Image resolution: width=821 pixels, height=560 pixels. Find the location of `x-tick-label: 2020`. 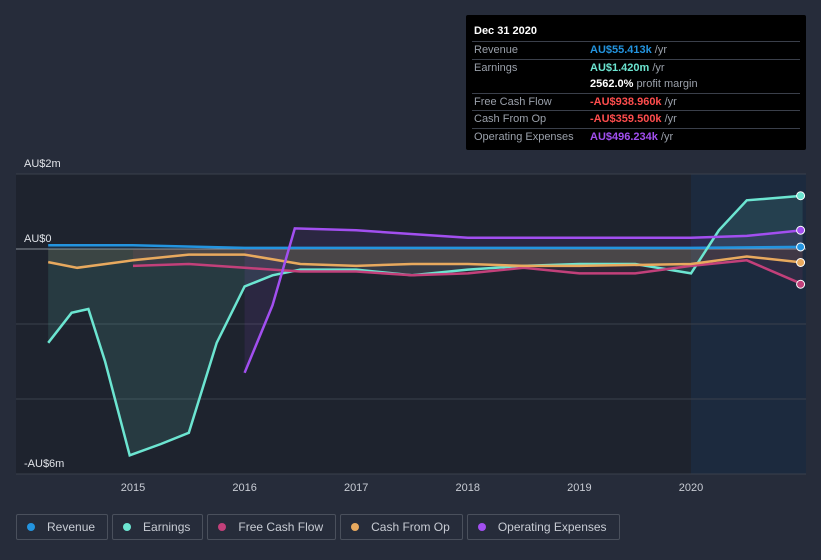

x-tick-label: 2020 is located at coordinates (691, 488).